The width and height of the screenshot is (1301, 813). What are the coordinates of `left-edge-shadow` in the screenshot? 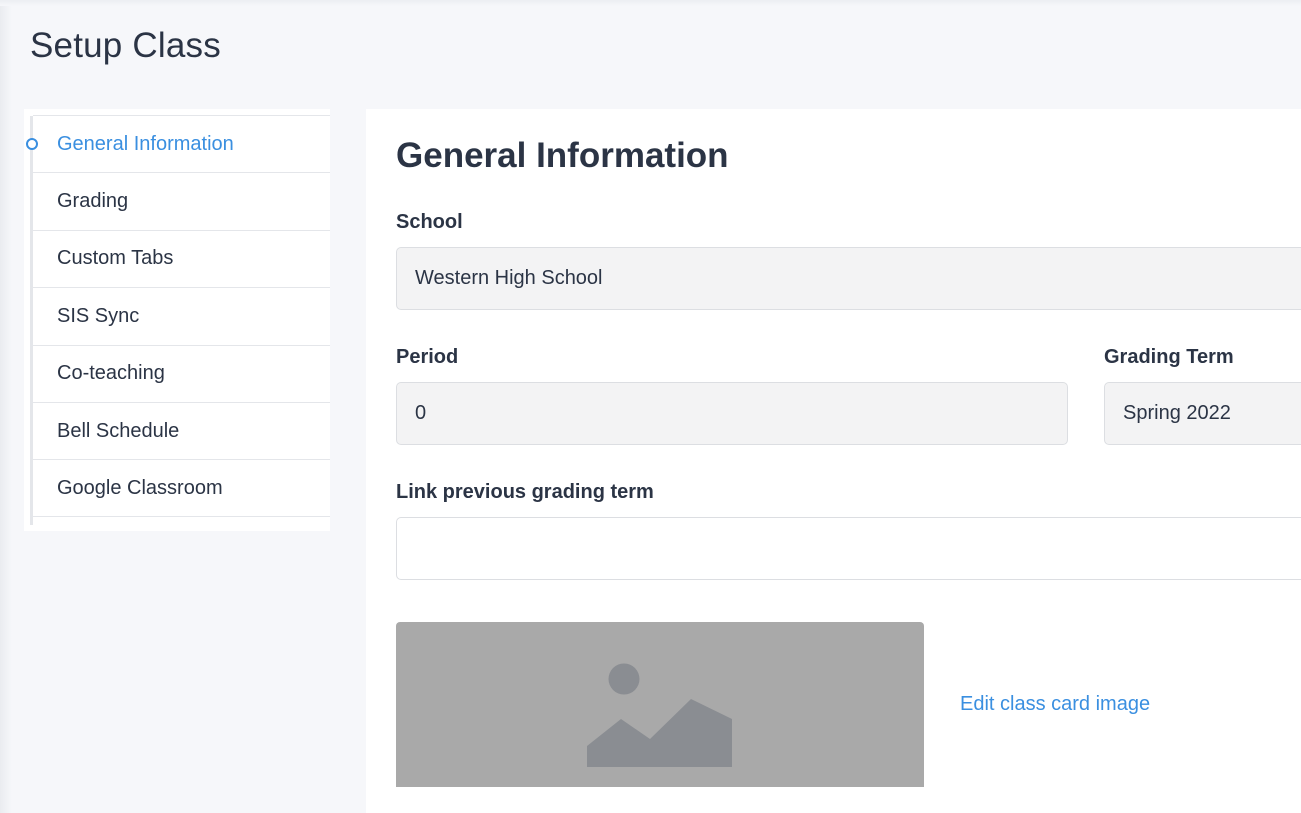 It's located at (6, 406).